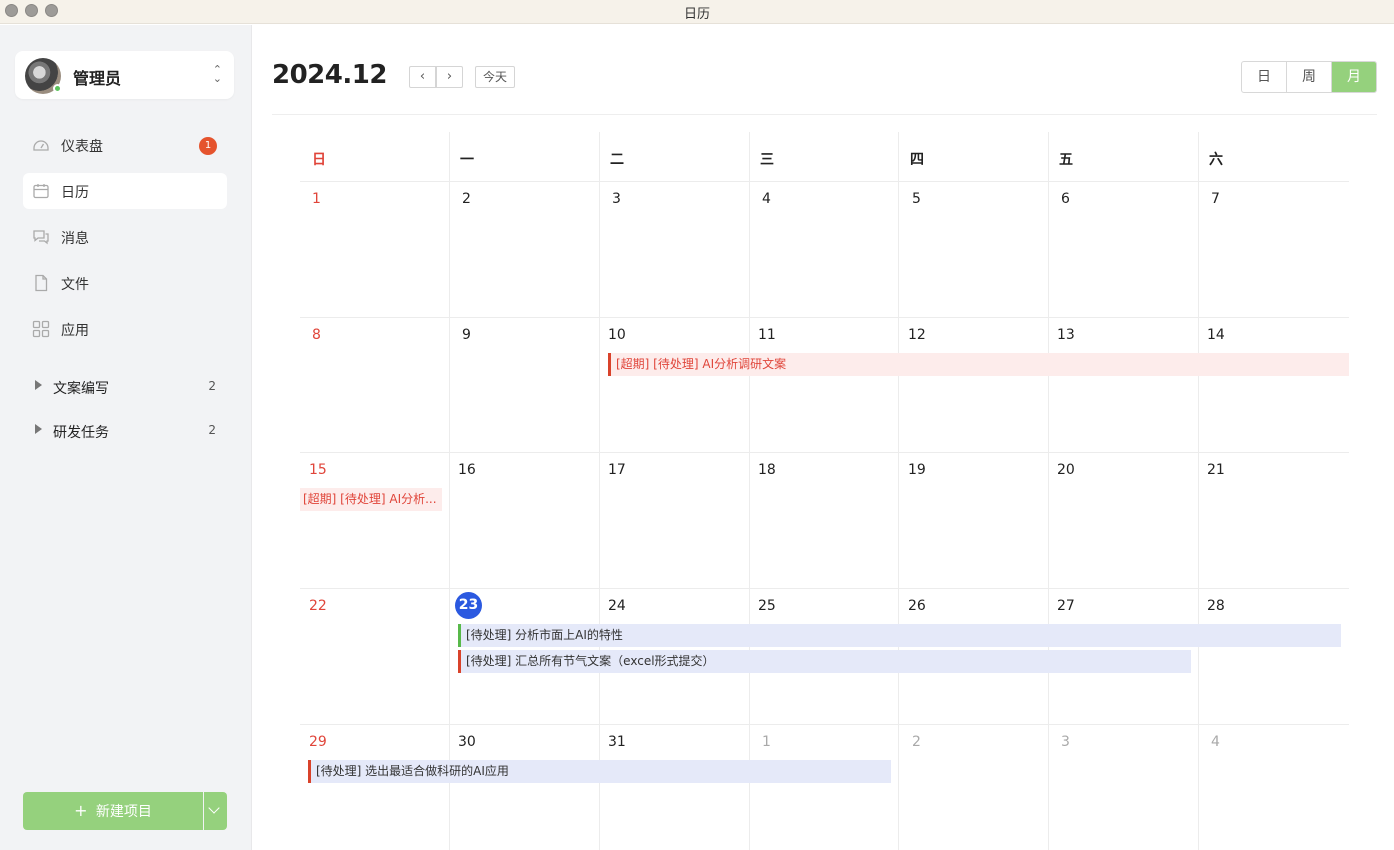  I want to click on caret-right-icon, so click(38, 429).